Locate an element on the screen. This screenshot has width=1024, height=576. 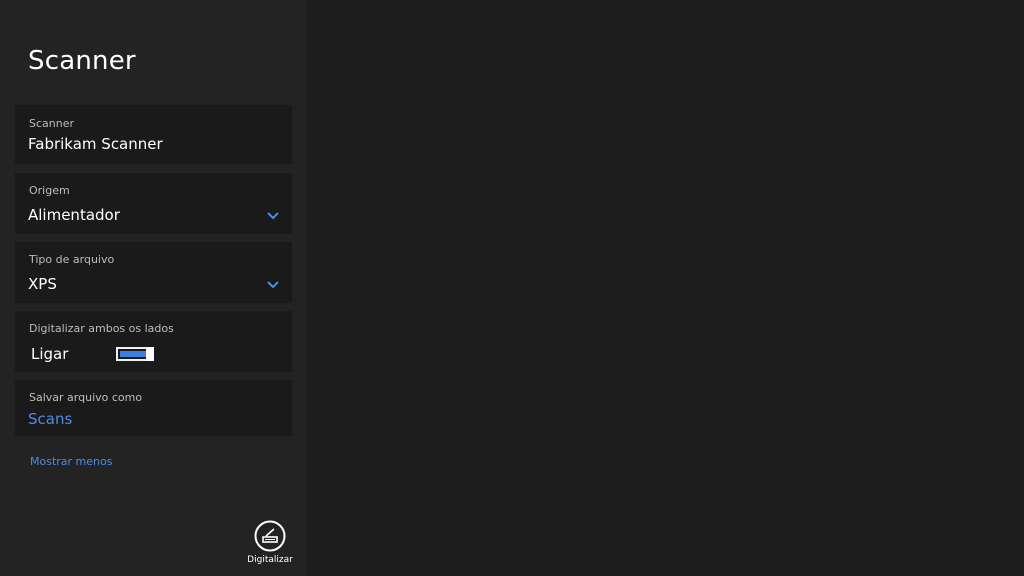
scanner-value: Fabrikam Scanner is located at coordinates (95, 144).